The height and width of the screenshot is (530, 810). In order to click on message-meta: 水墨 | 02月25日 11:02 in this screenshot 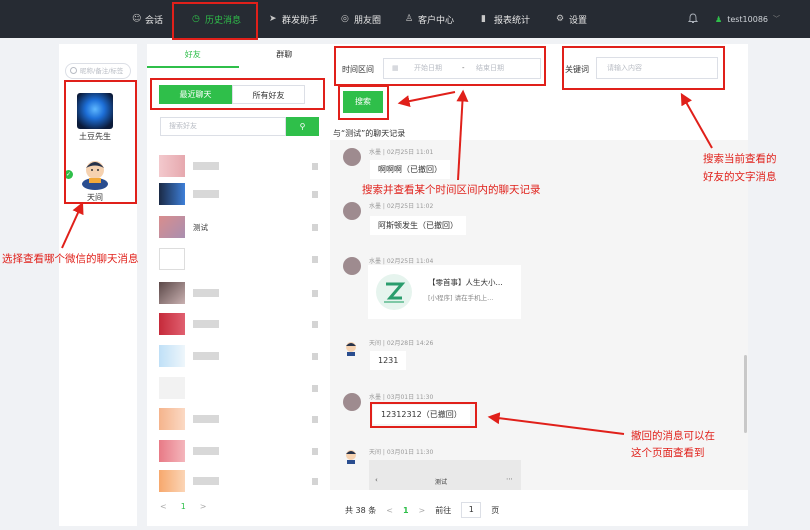, I will do `click(401, 206)`.